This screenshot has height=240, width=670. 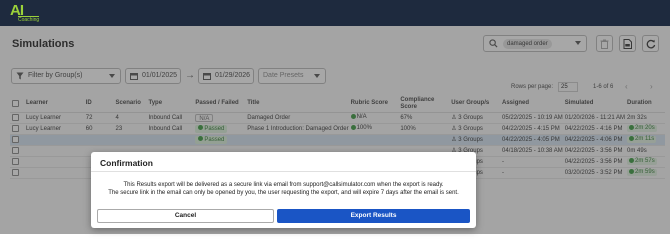 I want to click on export-results-button: Export Results, so click(x=373, y=216).